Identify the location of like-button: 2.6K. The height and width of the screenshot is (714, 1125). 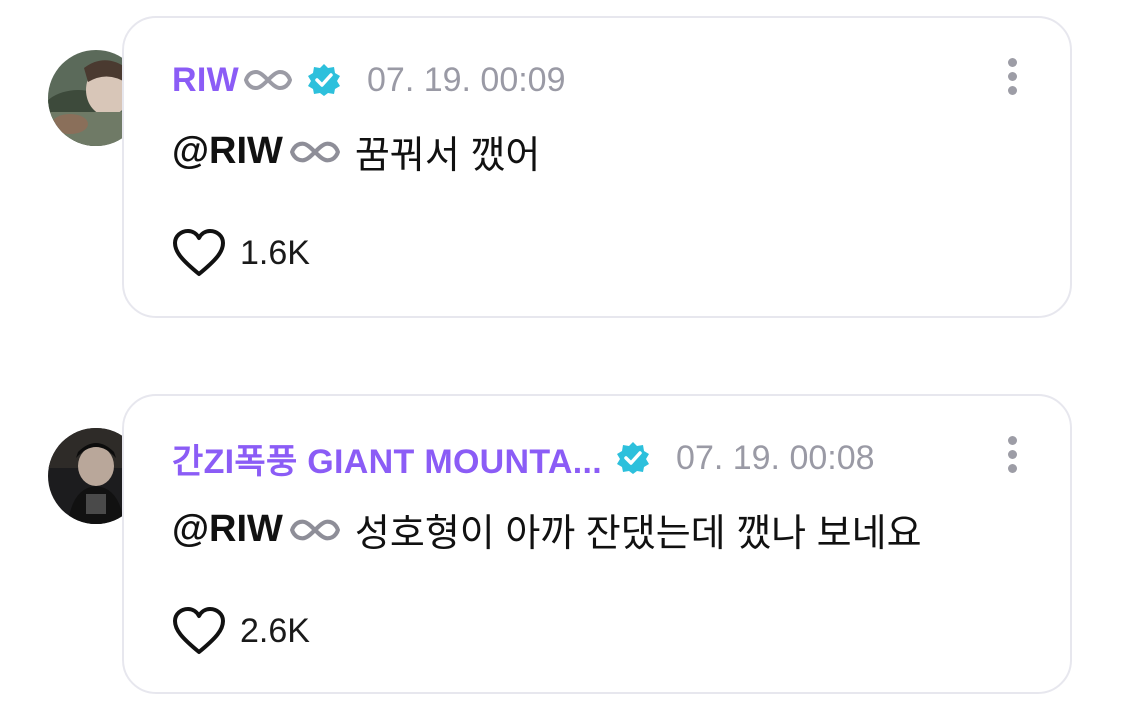
(241, 631).